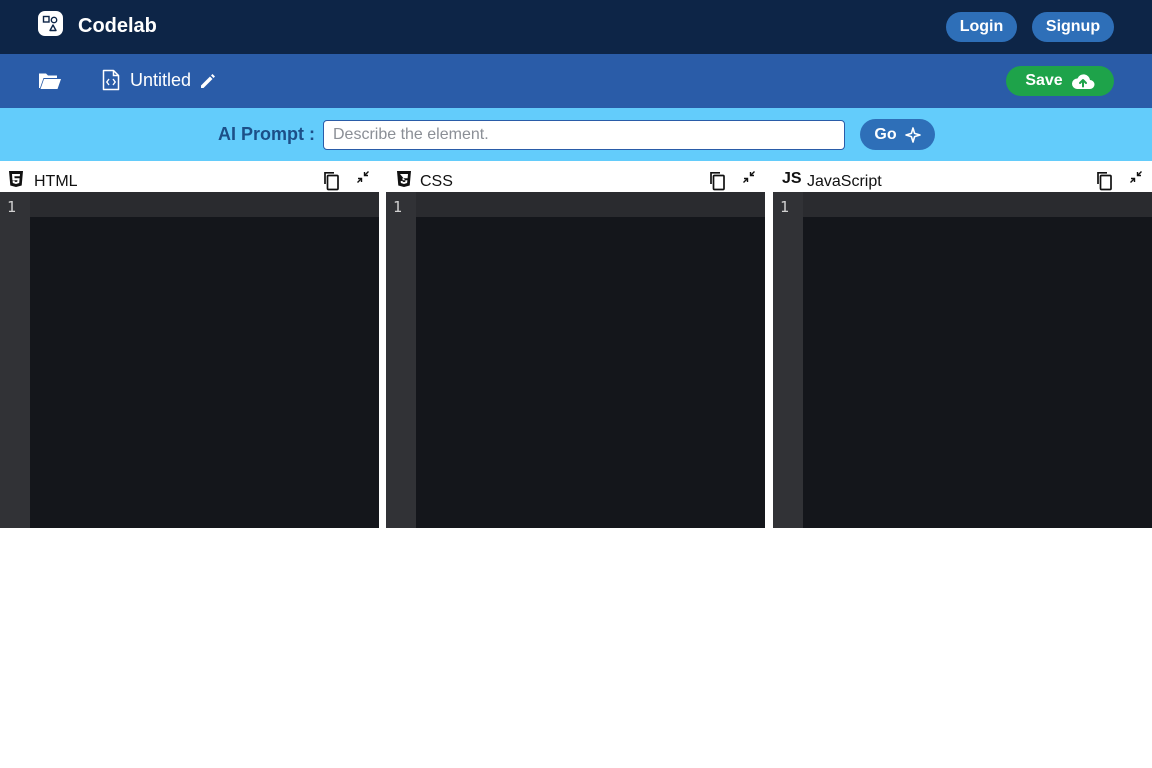 This screenshot has width=1152, height=768. Describe the element at coordinates (50, 81) in the screenshot. I see `open-folder-icon` at that location.